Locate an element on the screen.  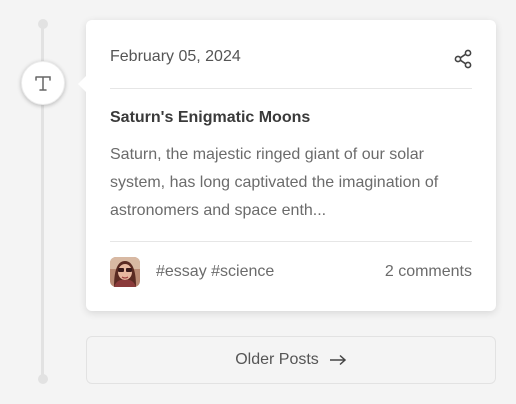
tag-essay: #essay is located at coordinates (181, 271).